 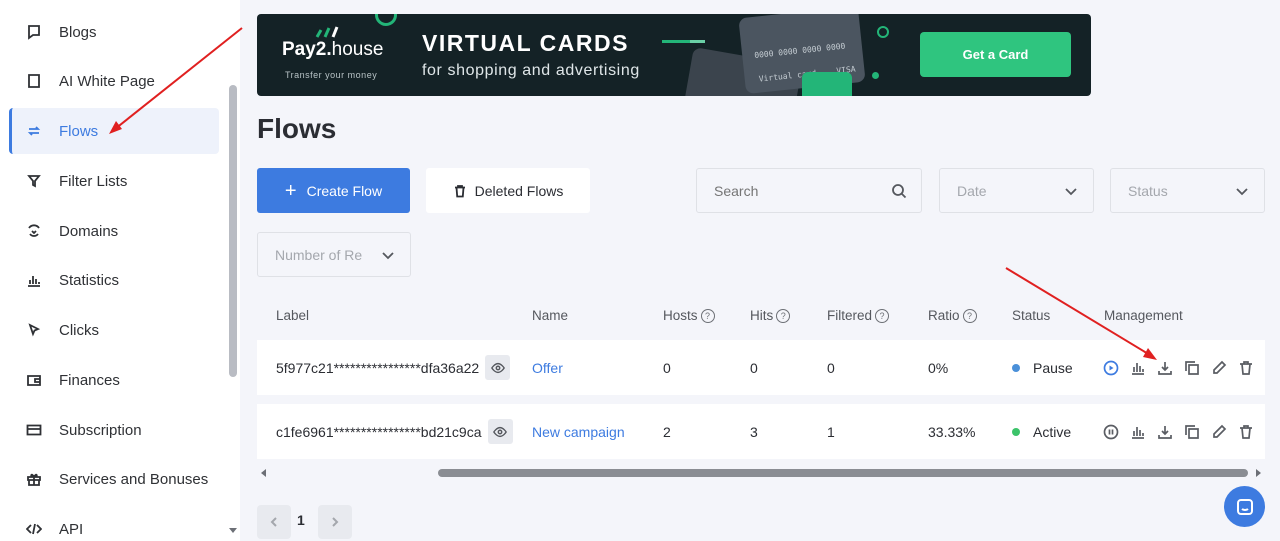 I want to click on column-ratio: Ratio?, so click(x=952, y=315).